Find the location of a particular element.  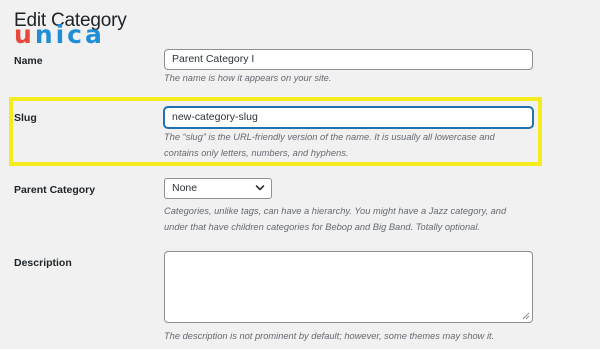

name-hint: The name is how it appears on your site. is located at coordinates (248, 78).